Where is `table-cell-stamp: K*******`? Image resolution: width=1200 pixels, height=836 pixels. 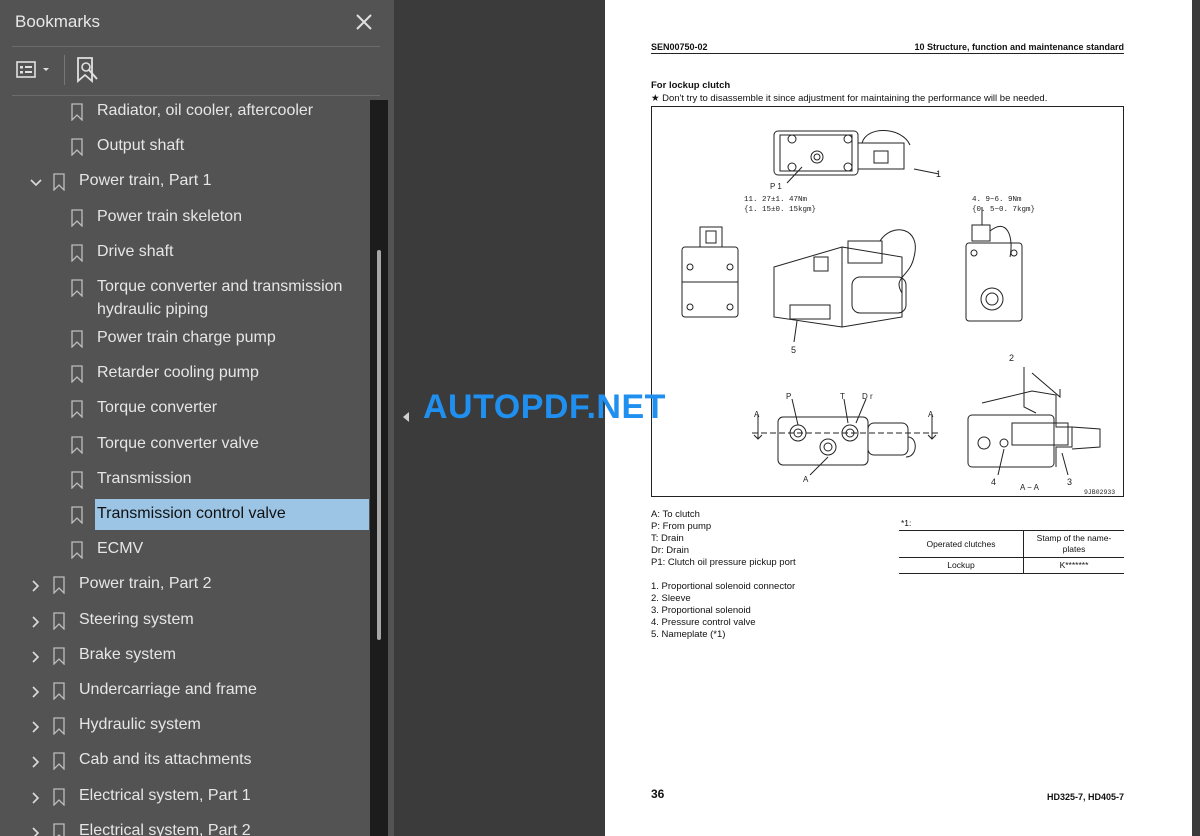
table-cell-stamp: K******* is located at coordinates (1073, 565).